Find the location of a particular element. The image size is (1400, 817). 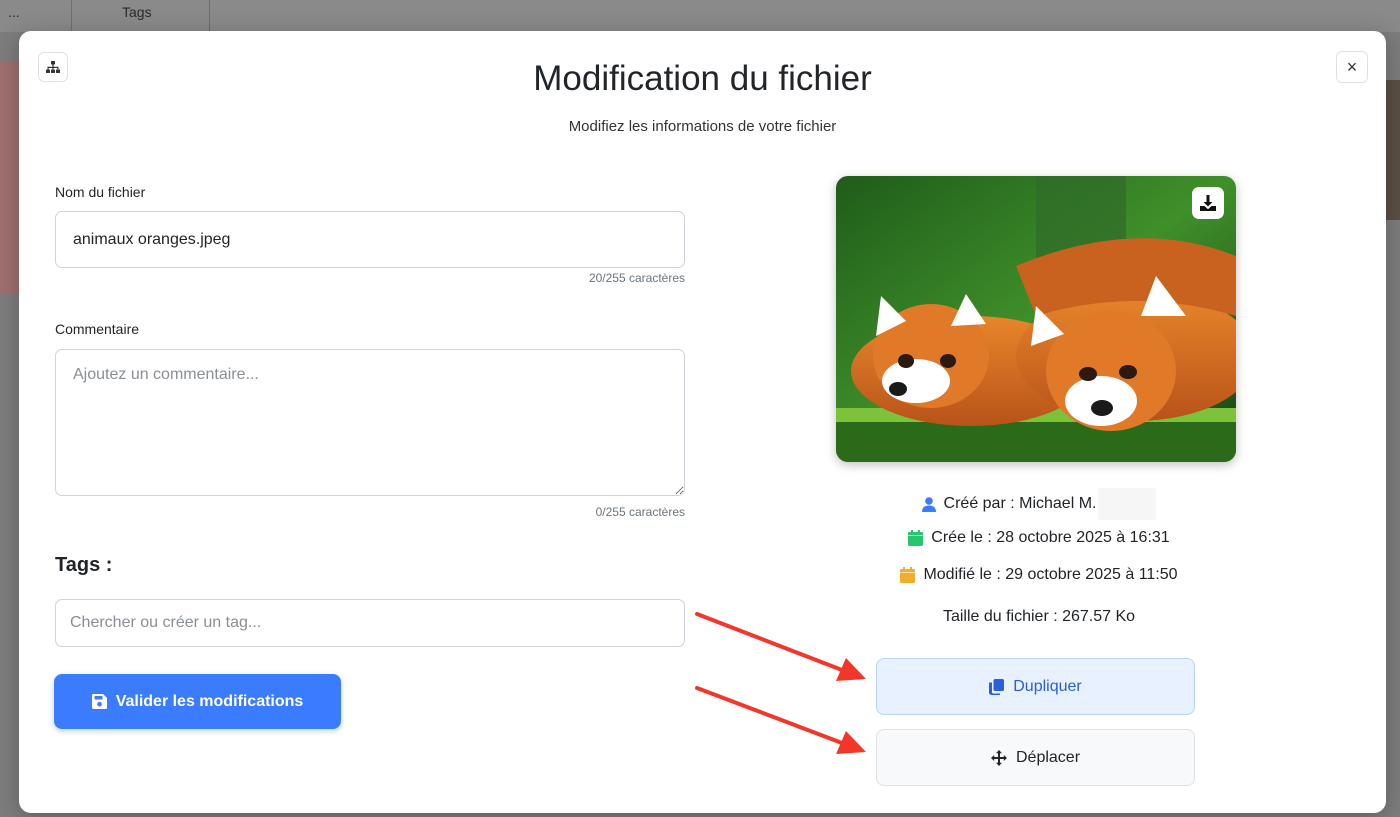

background-app-toolbar: ... Tags is located at coordinates (700, 16).